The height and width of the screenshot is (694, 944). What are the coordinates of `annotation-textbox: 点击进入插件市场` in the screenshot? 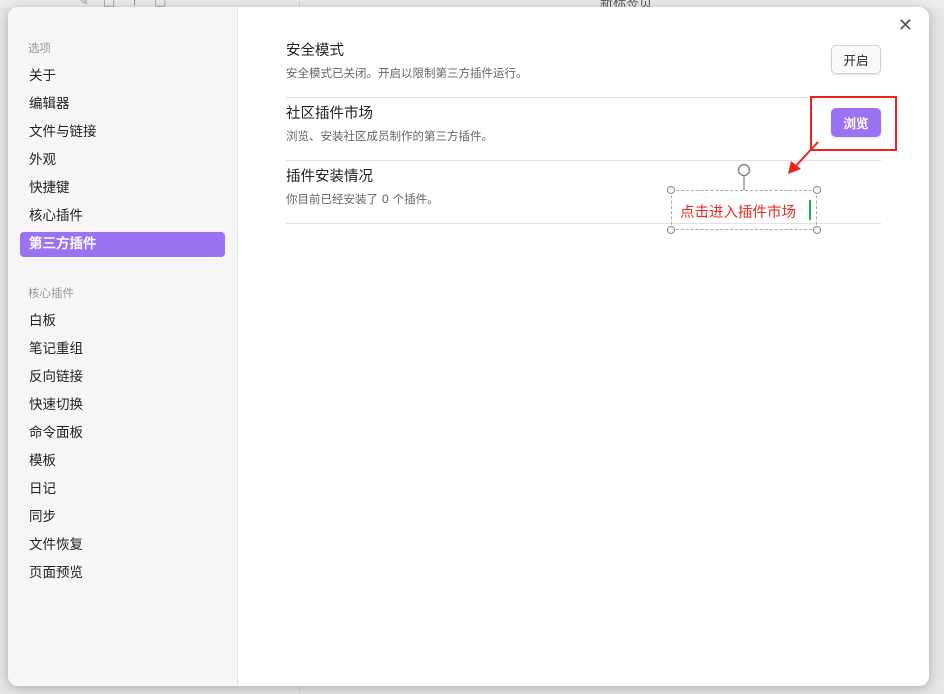 It's located at (744, 210).